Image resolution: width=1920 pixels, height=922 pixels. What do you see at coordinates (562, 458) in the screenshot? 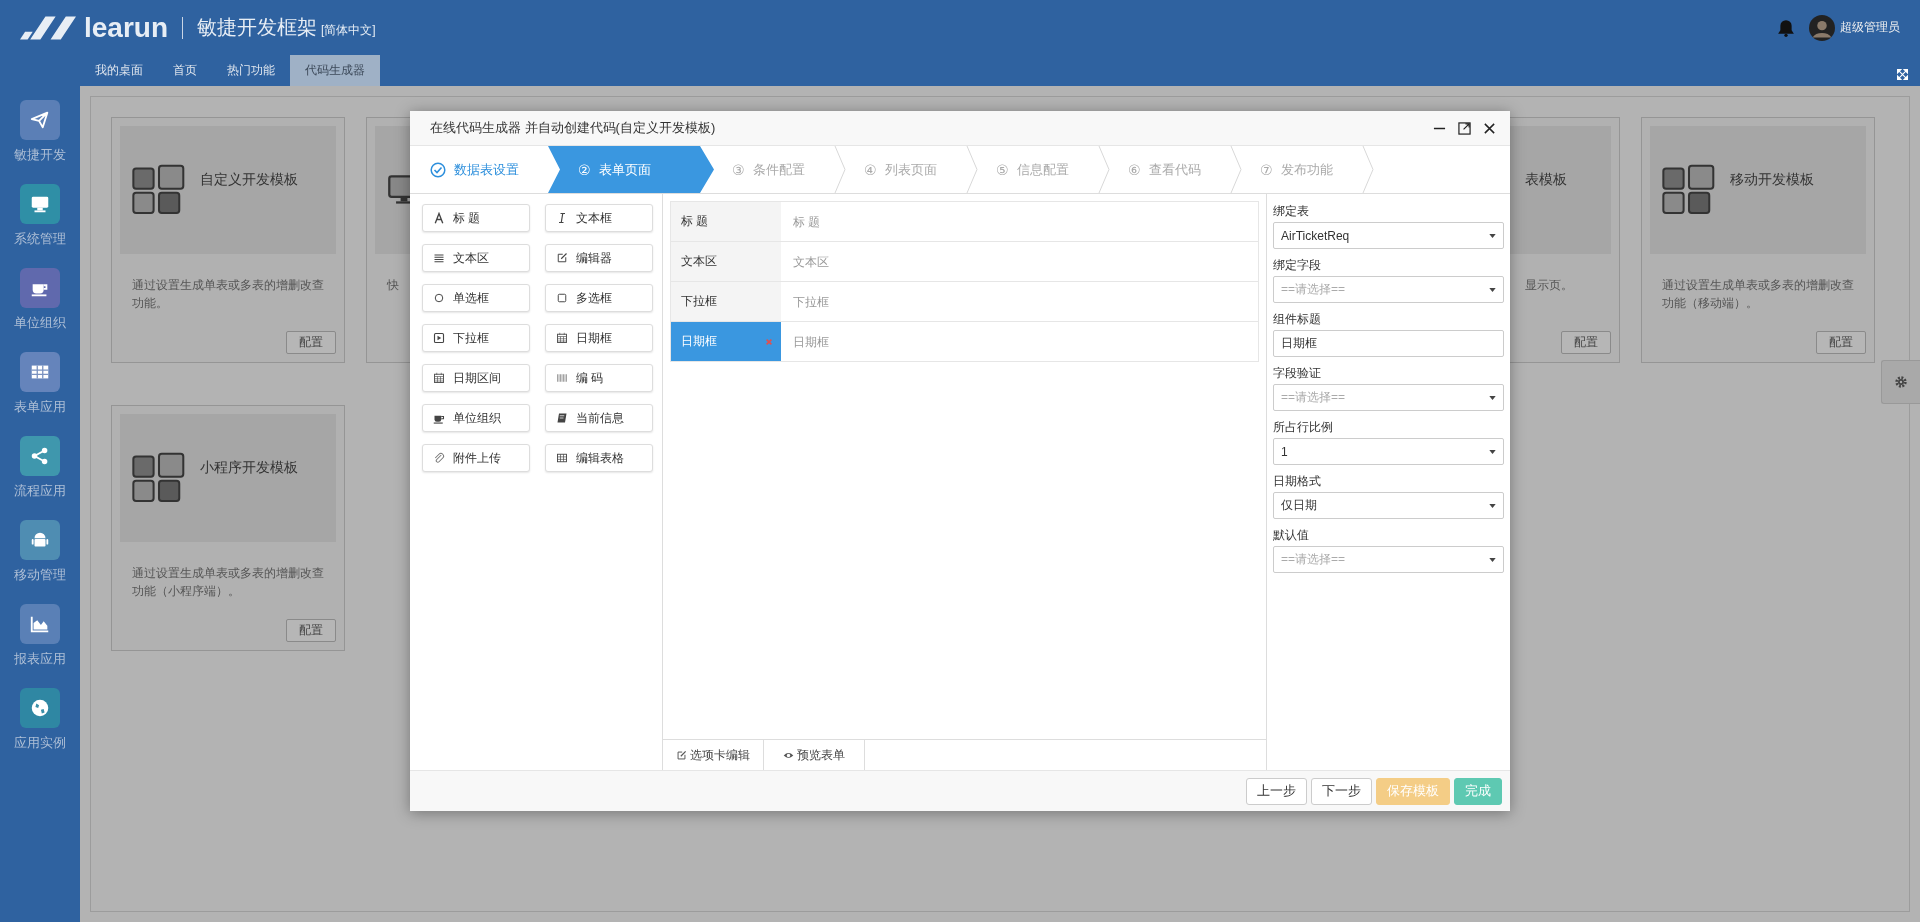
I see `table-icon` at bounding box center [562, 458].